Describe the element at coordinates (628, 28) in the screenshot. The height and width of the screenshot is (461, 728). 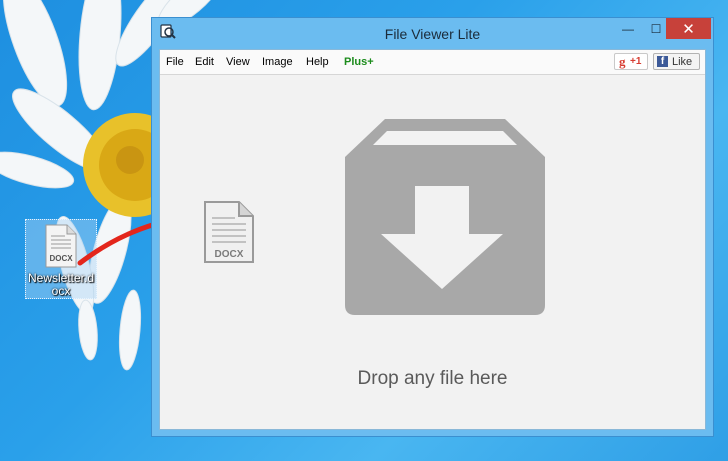
I see `minimize-button: —` at that location.